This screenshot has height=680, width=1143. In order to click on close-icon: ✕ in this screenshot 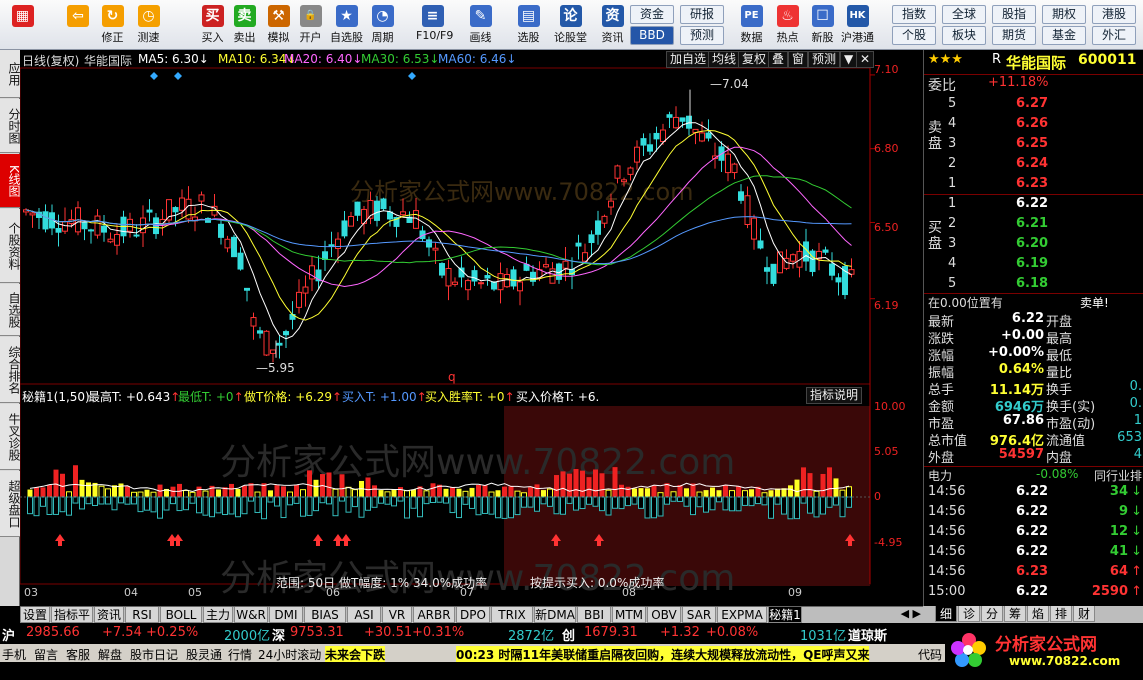, I will do `click(865, 59)`.